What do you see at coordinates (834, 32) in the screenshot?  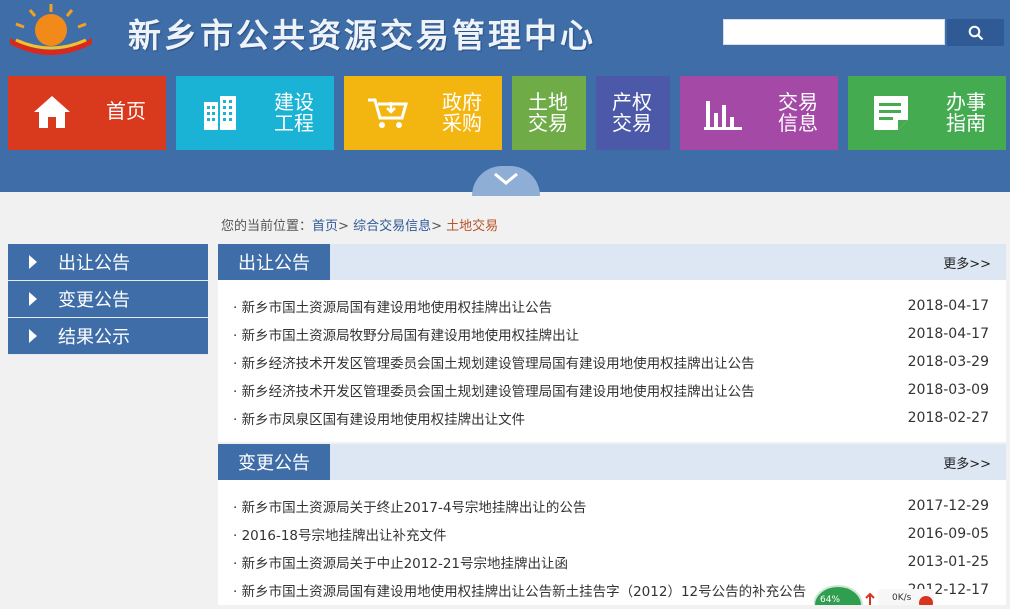 I see `search-input` at bounding box center [834, 32].